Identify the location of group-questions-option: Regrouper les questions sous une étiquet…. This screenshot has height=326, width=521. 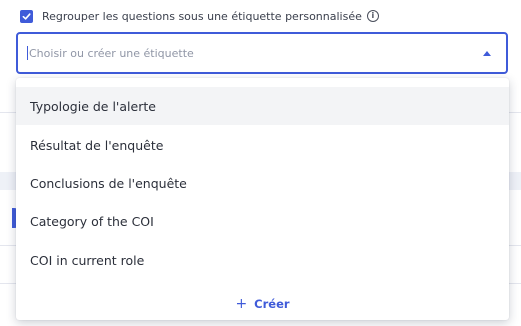
(199, 16).